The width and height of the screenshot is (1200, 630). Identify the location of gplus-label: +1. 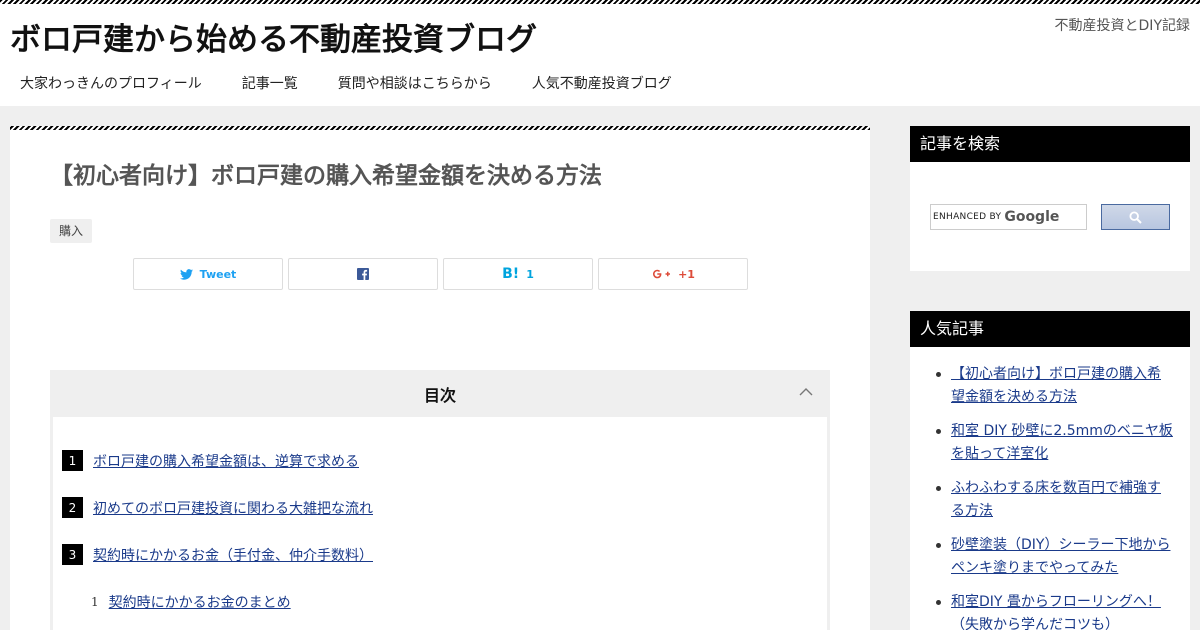
(686, 274).